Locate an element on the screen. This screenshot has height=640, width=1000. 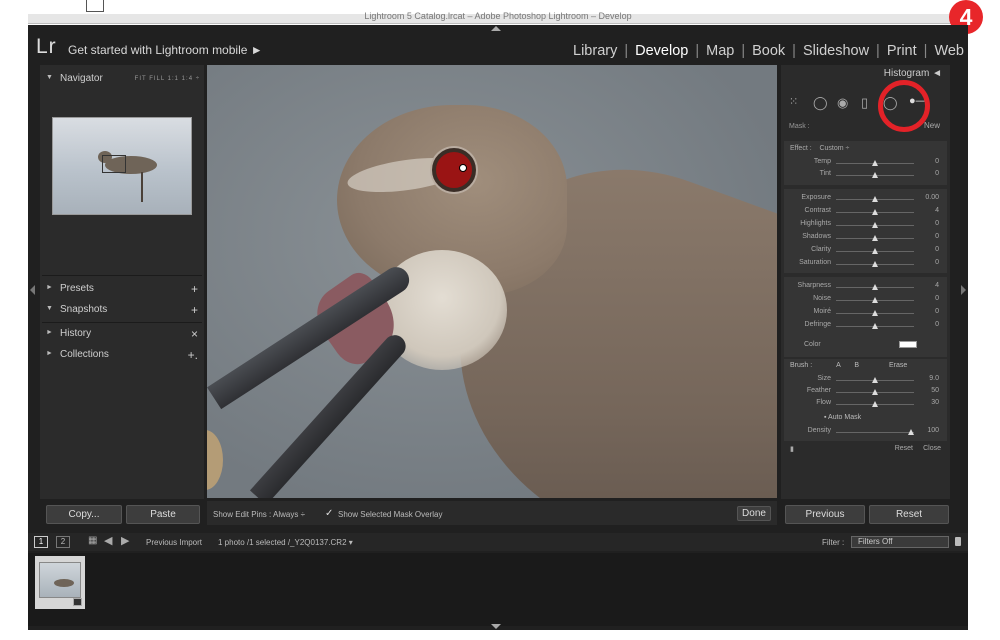
crop-tool-icon: ⁙ is located at coordinates (793, 101).